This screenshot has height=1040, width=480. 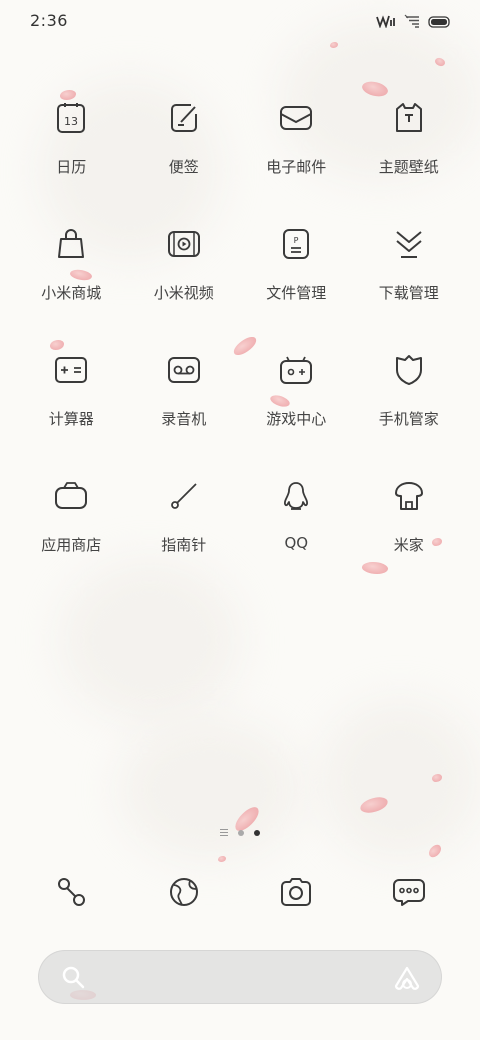 What do you see at coordinates (71, 545) in the screenshot?
I see `app-label: 应用商店` at bounding box center [71, 545].